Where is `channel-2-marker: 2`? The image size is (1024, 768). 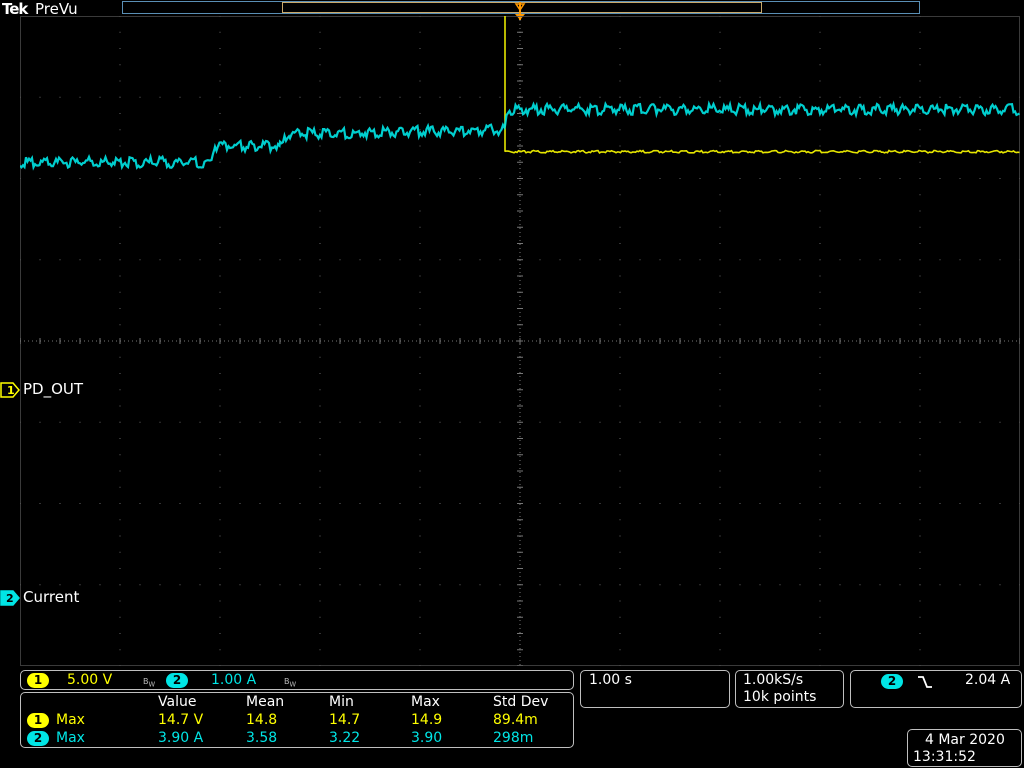 channel-2-marker: 2 is located at coordinates (10, 600).